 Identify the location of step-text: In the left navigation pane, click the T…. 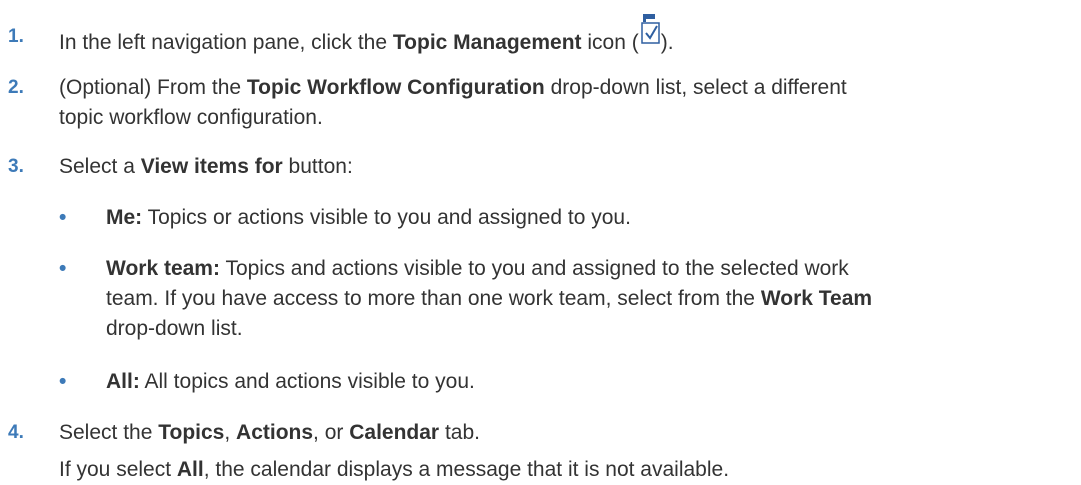
(566, 36).